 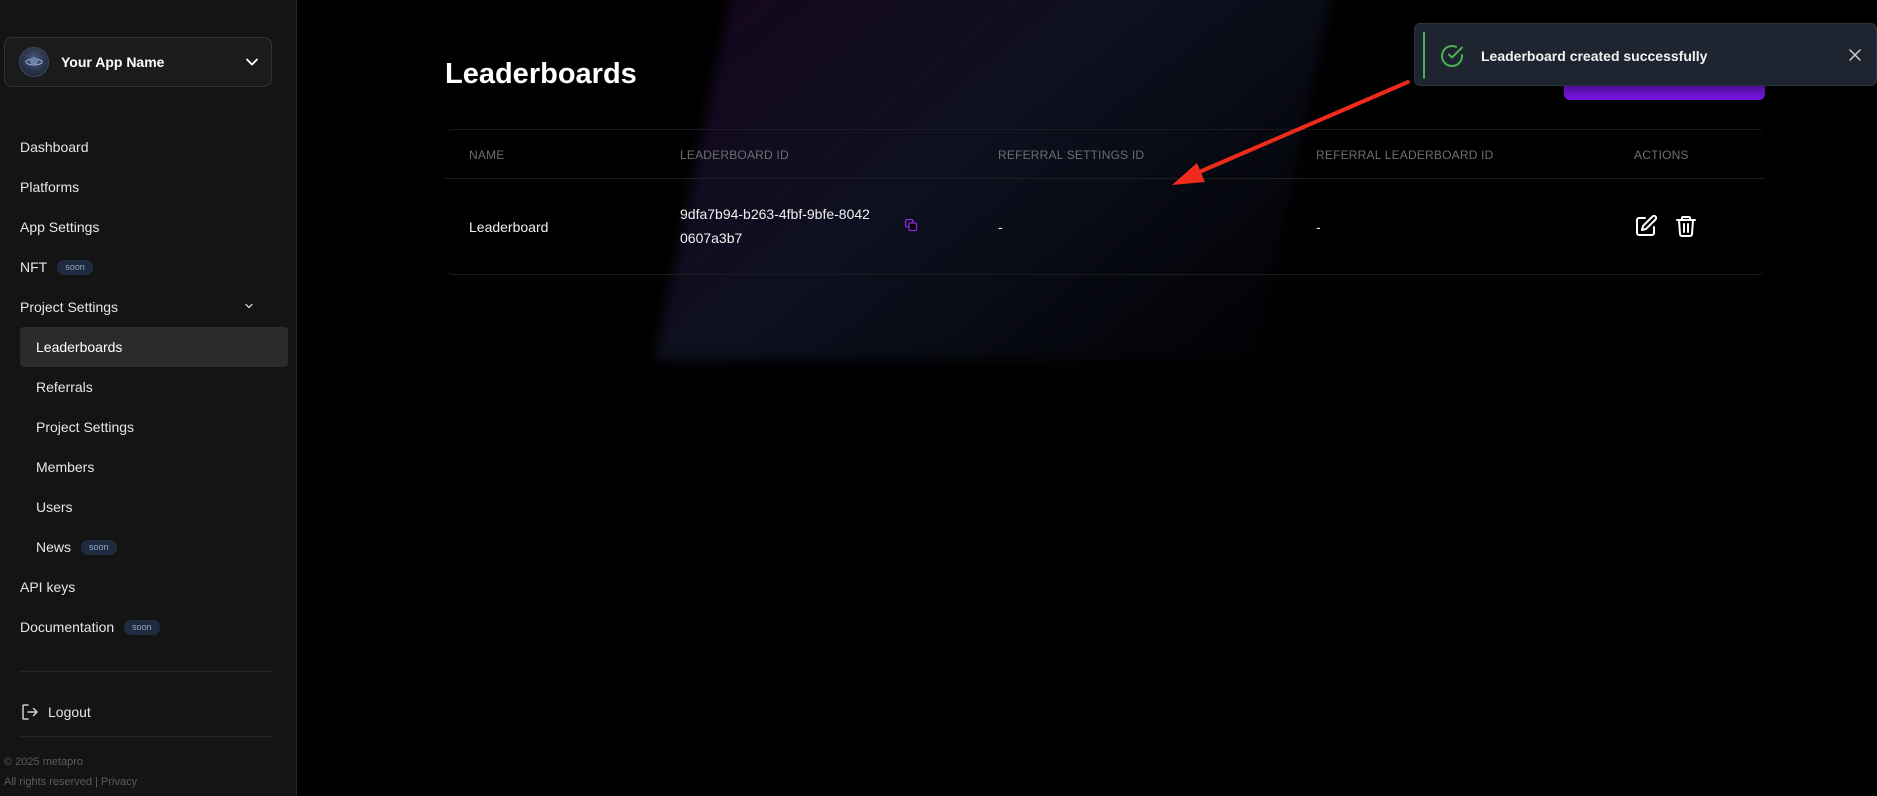 What do you see at coordinates (30, 712) in the screenshot?
I see `logout-icon` at bounding box center [30, 712].